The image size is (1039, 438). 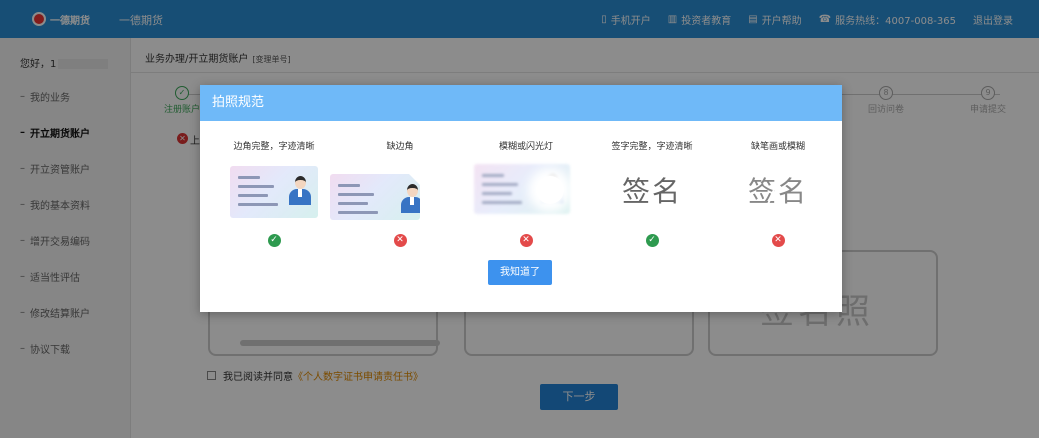 I want to click on example-broken-signature: 缺笔画或模糊 签名 ✕, so click(x=778, y=193).